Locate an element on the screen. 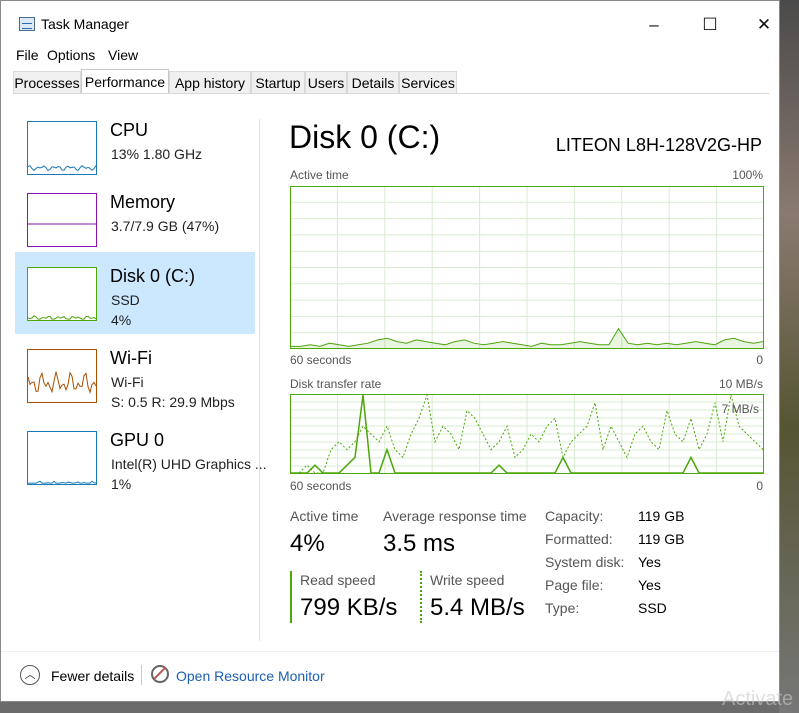 The width and height of the screenshot is (799, 713). sidebar-item-name: GPU 0 is located at coordinates (137, 440).